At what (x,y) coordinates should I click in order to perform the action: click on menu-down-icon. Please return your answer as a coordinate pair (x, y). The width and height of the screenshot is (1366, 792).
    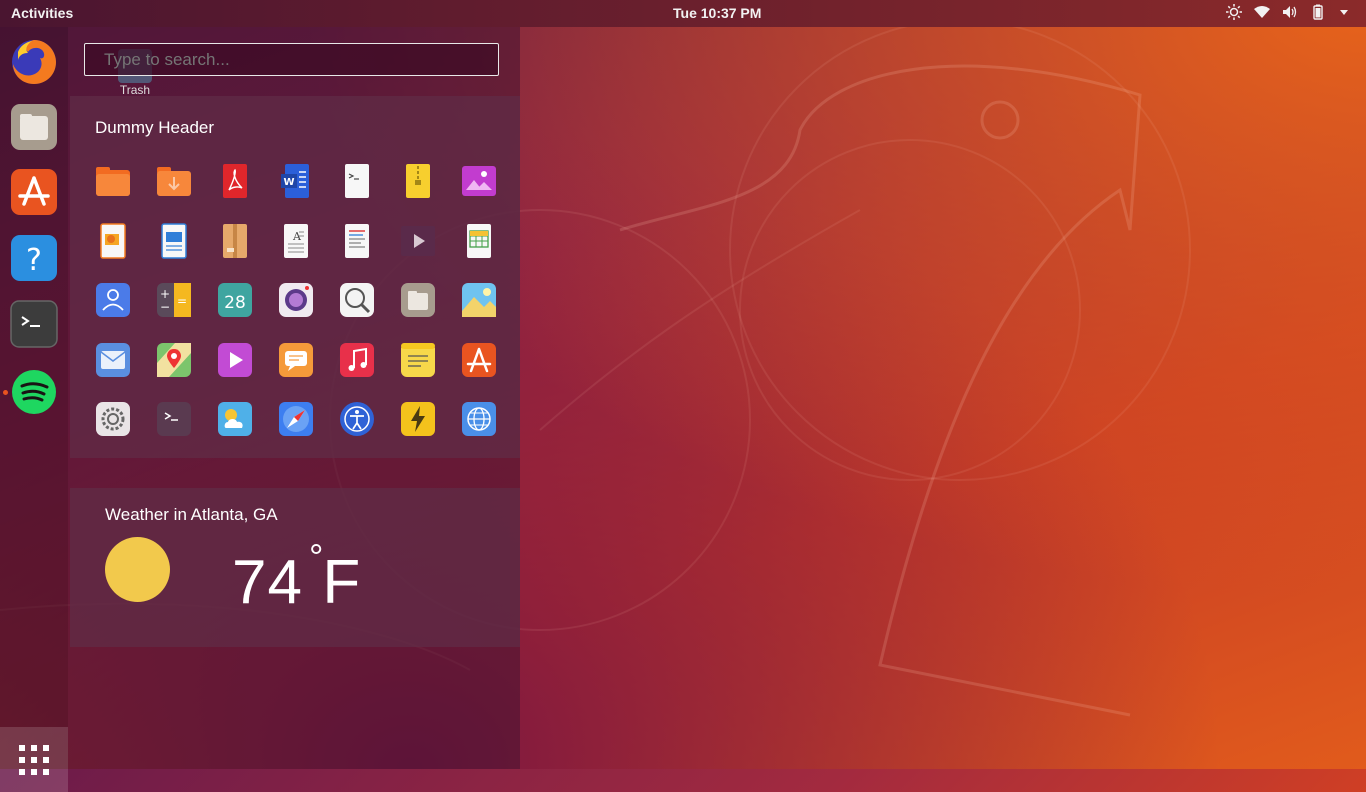
    Looking at the image, I should click on (1346, 12).